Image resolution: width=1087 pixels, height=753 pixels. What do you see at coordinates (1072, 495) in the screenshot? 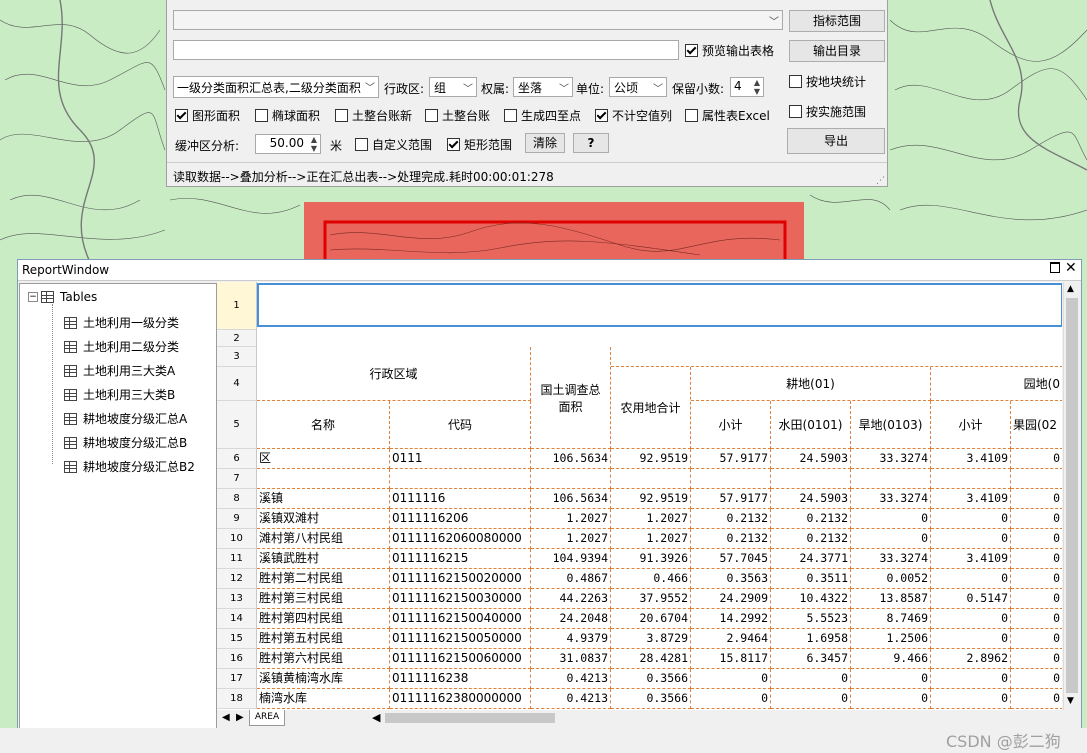
I see `scroll-thumb` at bounding box center [1072, 495].